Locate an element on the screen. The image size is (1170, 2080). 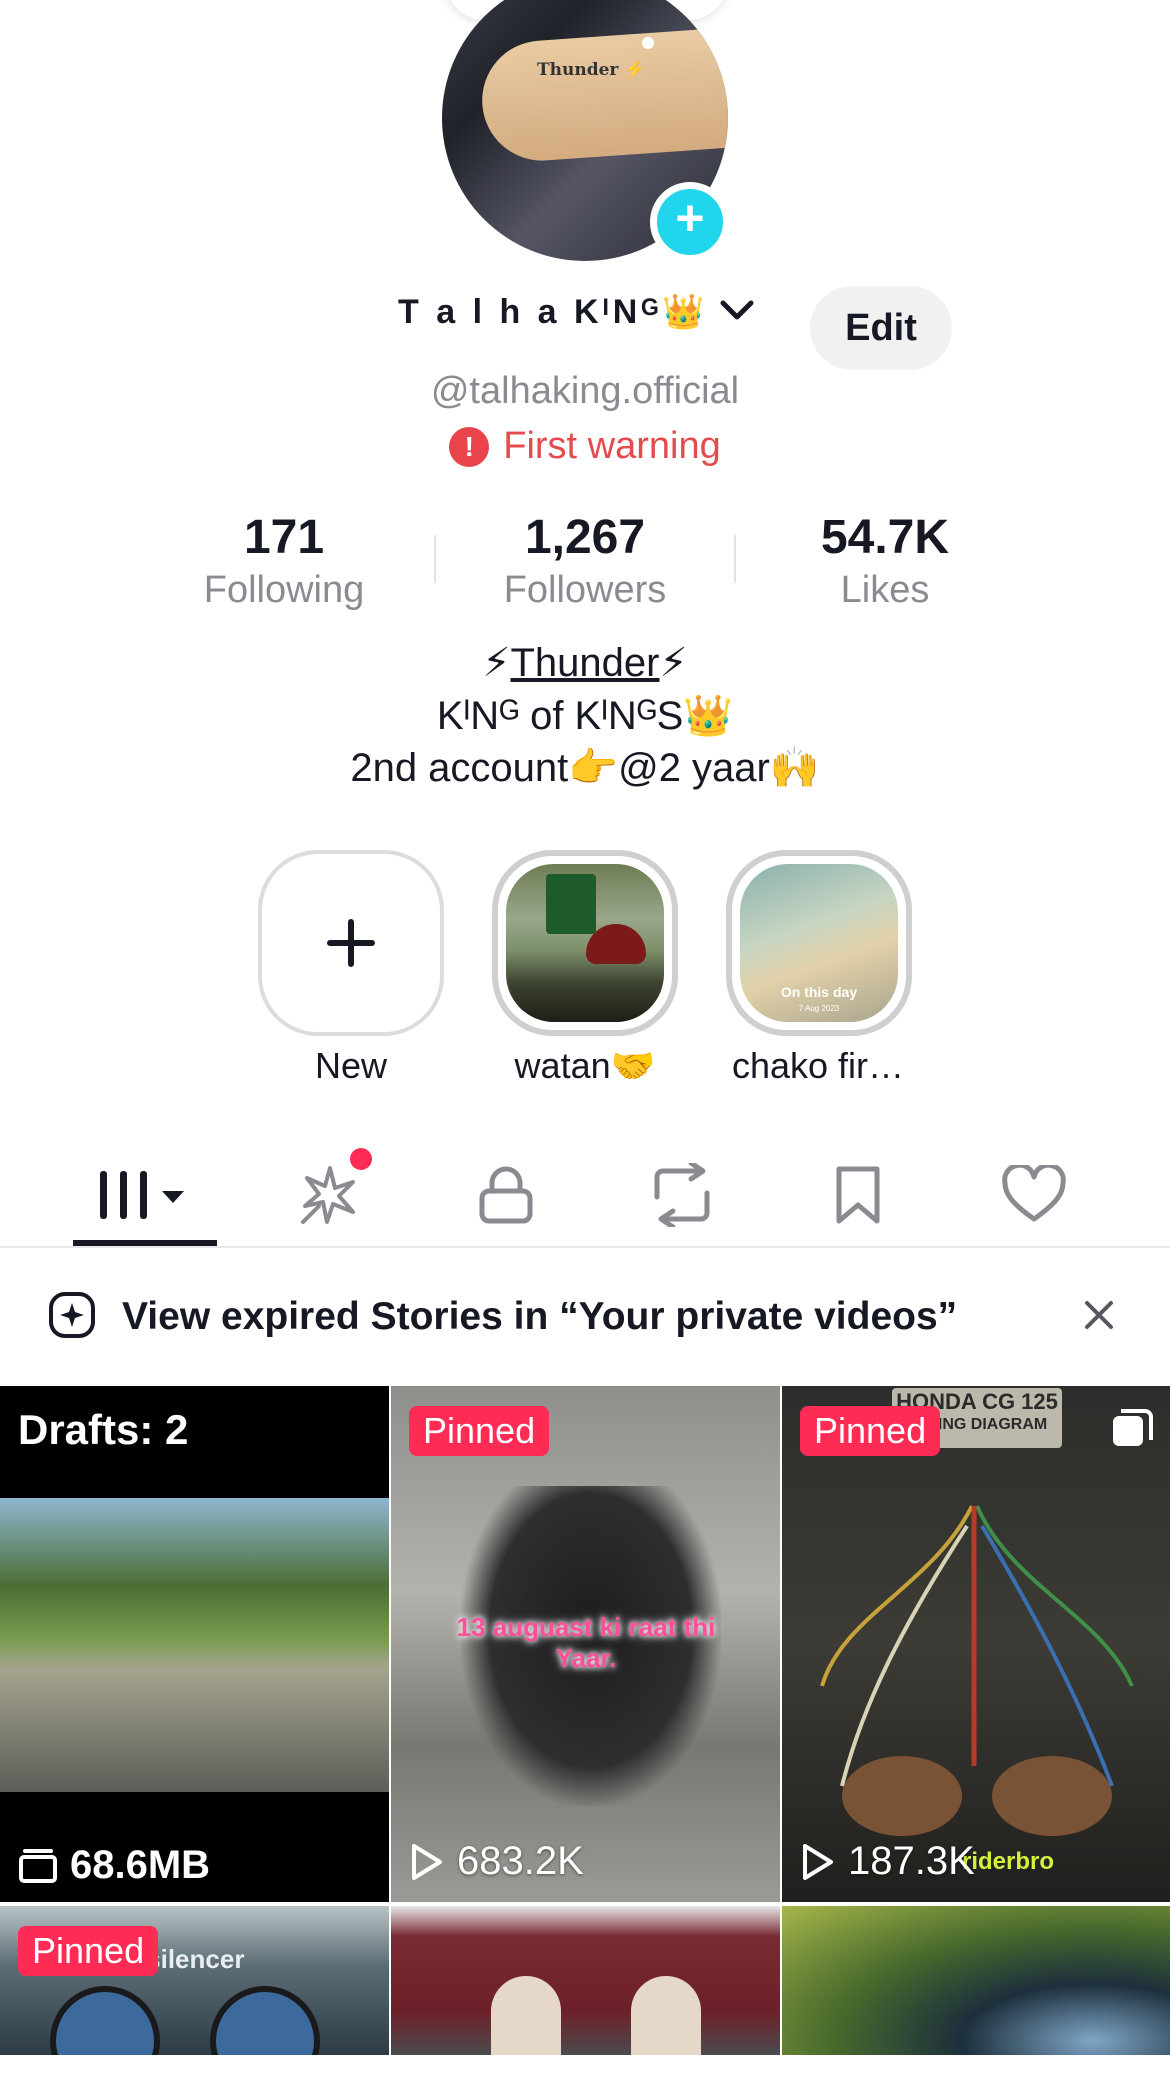
story-highlight-watan is located at coordinates (585, 943).